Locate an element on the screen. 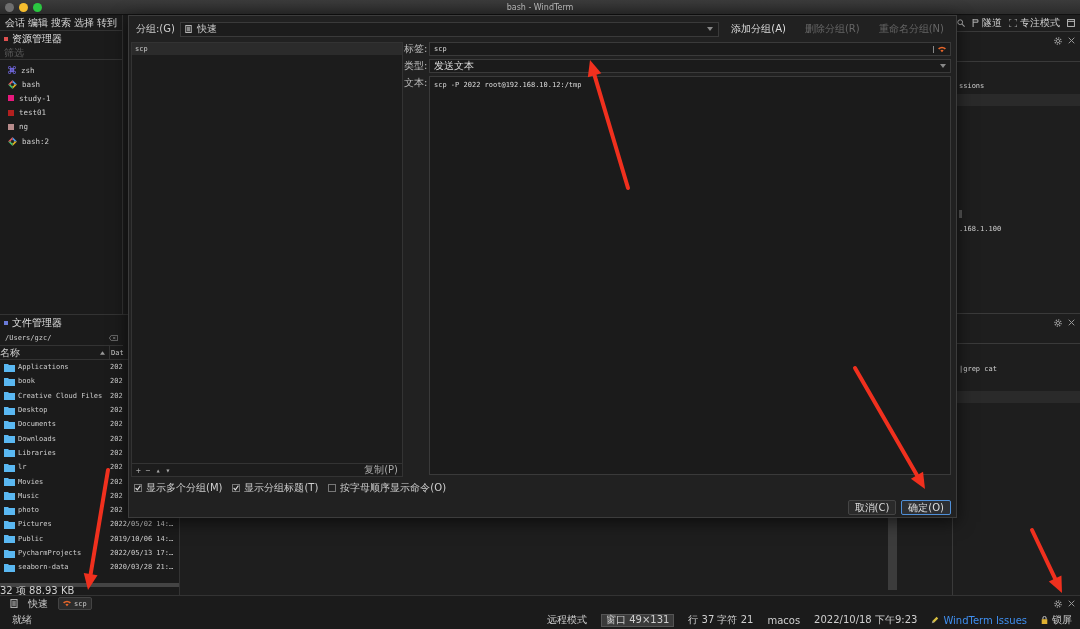 This screenshot has width=1080, height=629. toolbar-button: 隧道 is located at coordinates (992, 23).